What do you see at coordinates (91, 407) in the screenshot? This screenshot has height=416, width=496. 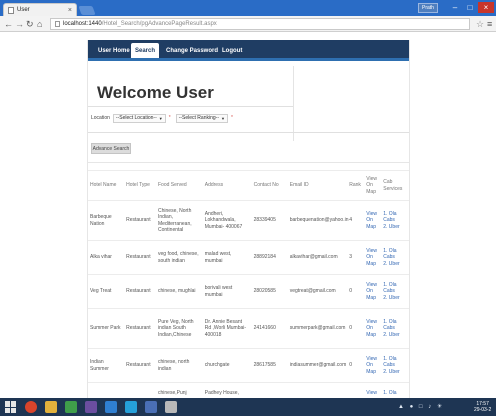 I see `visual-studio-icon` at bounding box center [91, 407].